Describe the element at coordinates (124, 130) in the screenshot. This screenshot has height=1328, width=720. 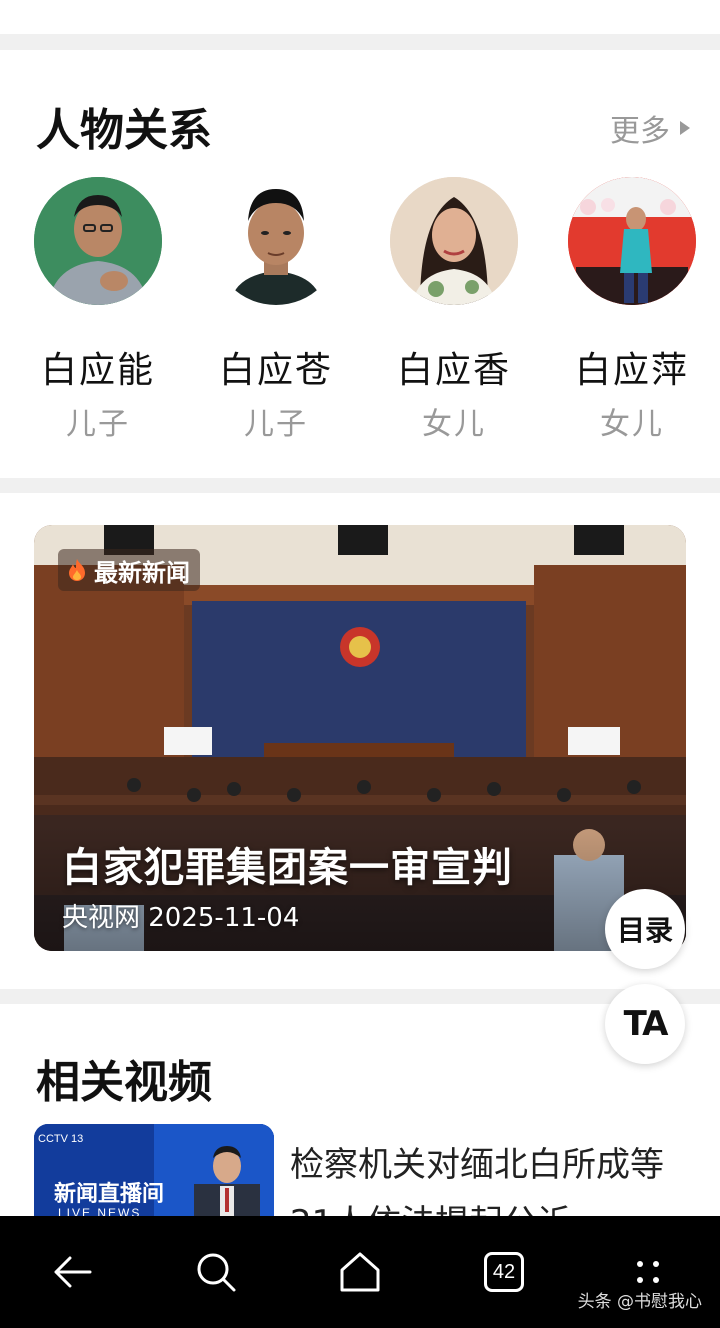
I see `relations-title: 人物关系` at that location.